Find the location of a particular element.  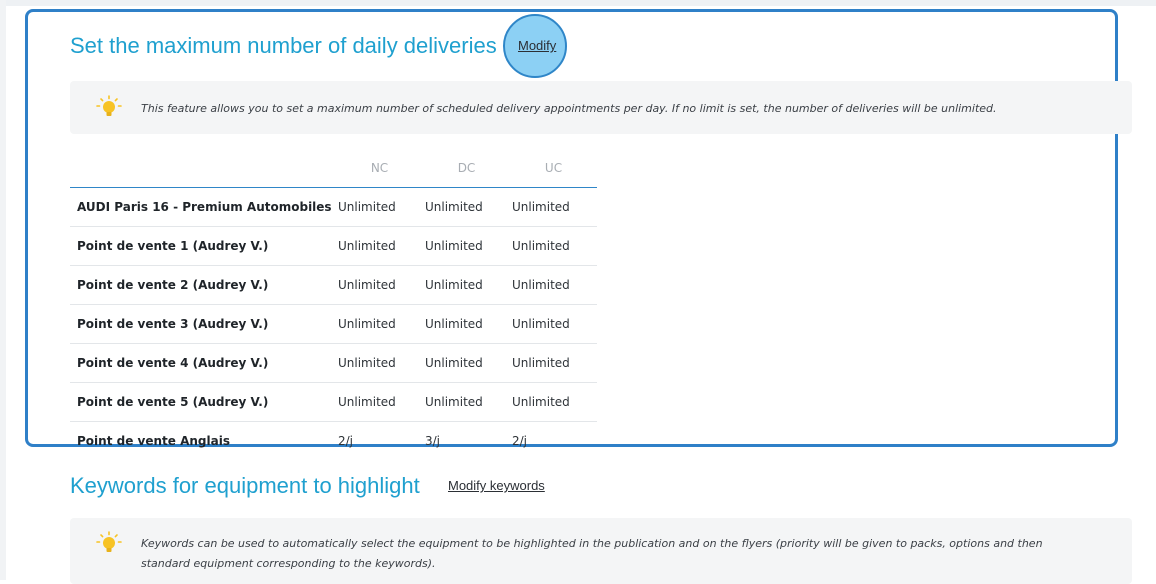

table-row: Point de vente Anglais 2/j 3/j 2/j is located at coordinates (333, 441).